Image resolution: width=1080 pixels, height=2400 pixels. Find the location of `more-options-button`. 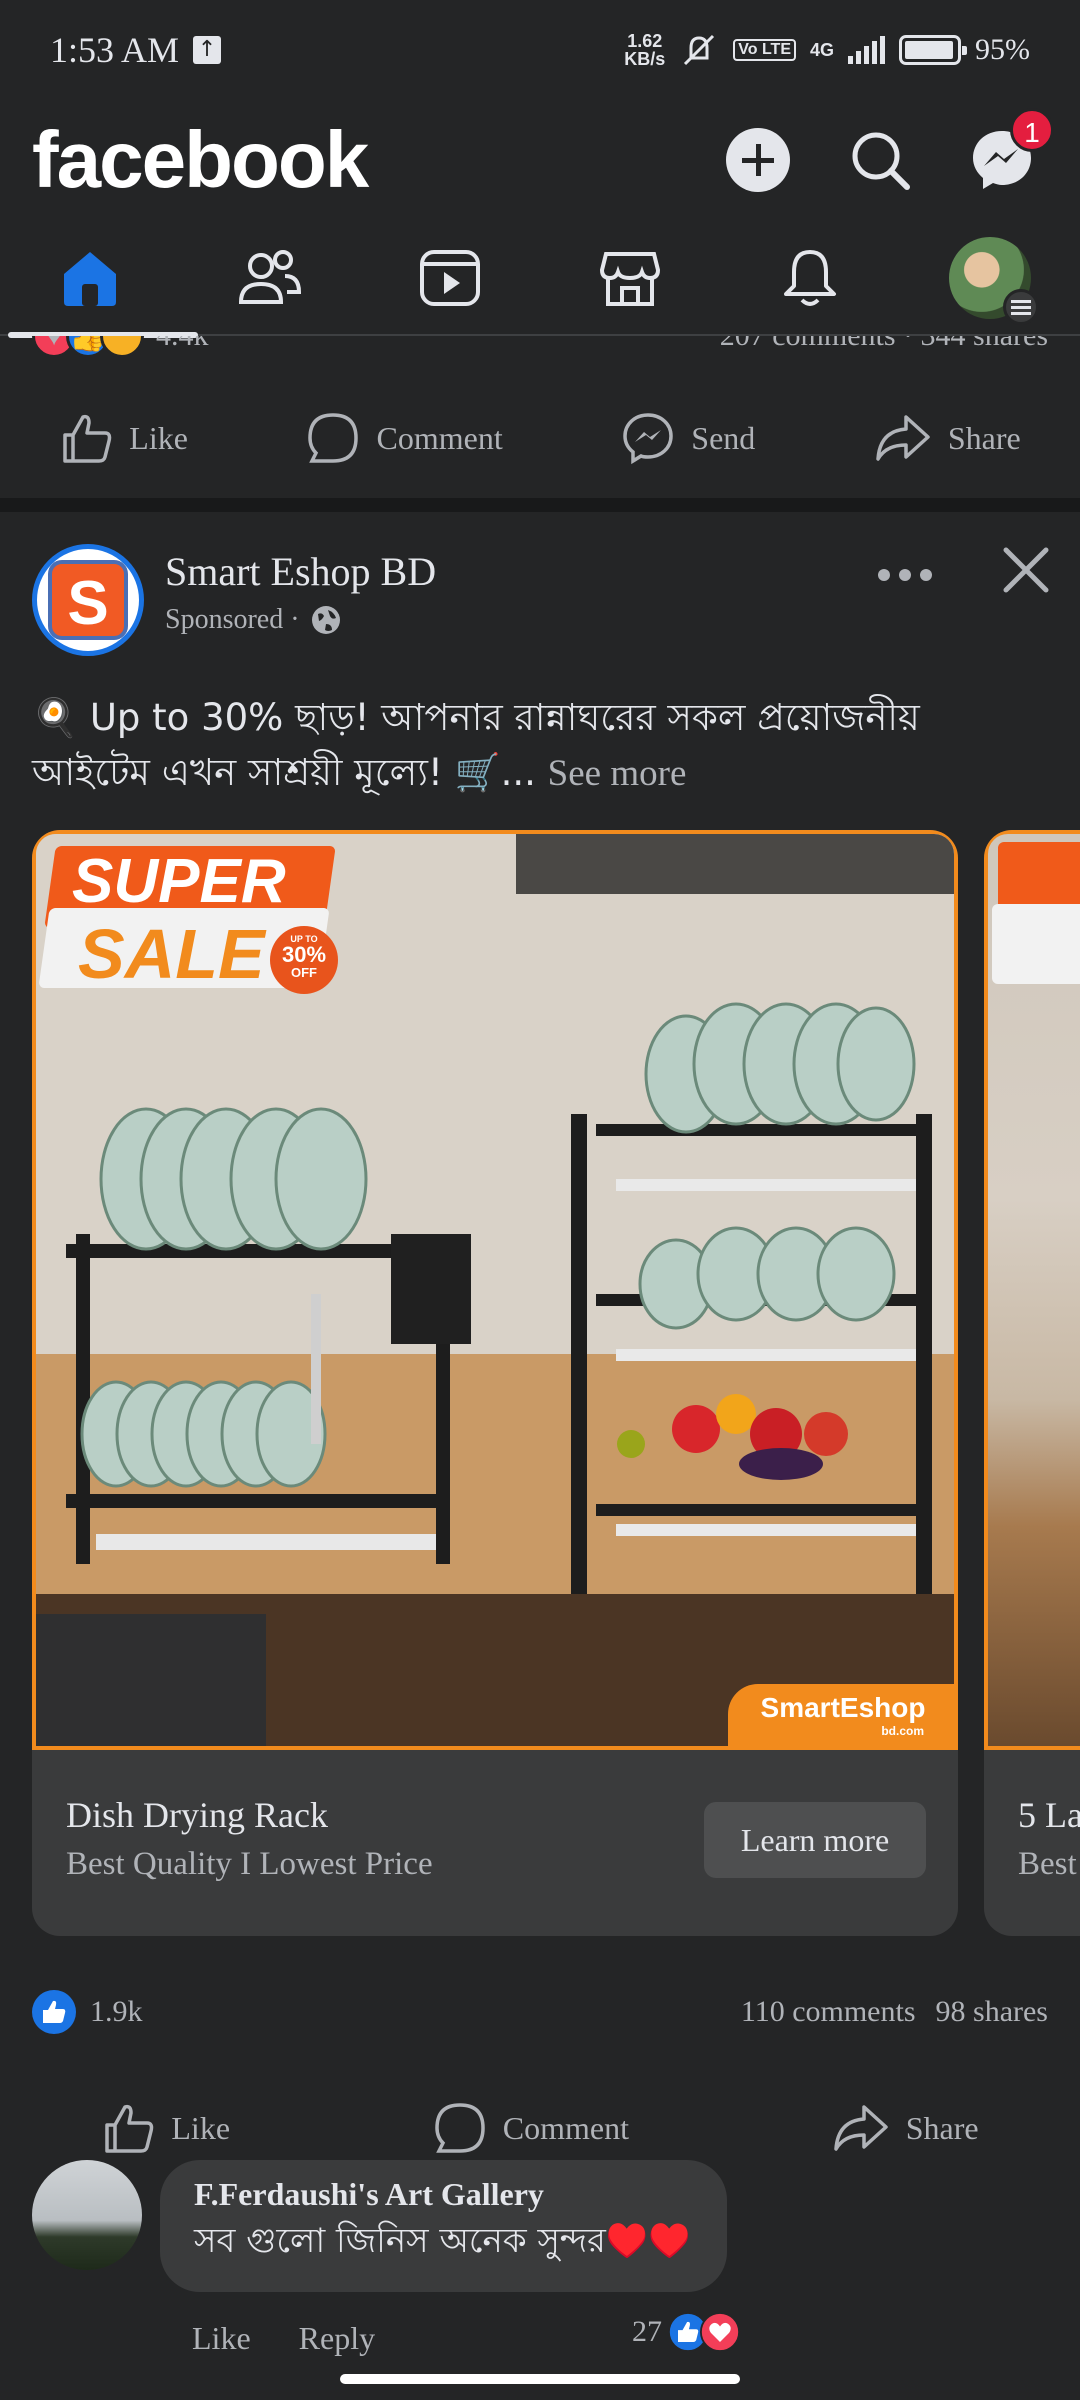

more-options-button is located at coordinates (905, 575).